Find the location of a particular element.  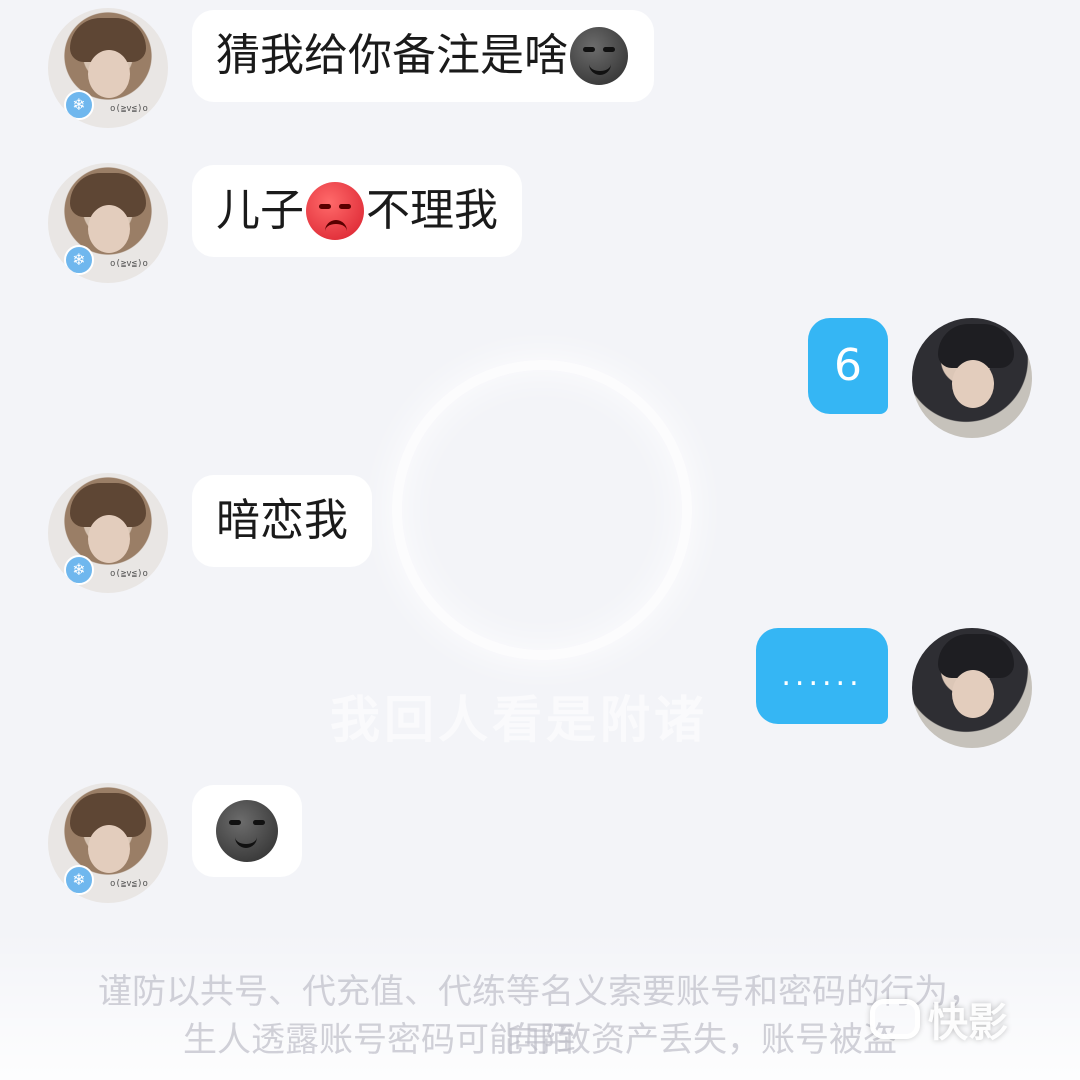

message-bubble-incoming: 暗恋我 is located at coordinates (282, 521).